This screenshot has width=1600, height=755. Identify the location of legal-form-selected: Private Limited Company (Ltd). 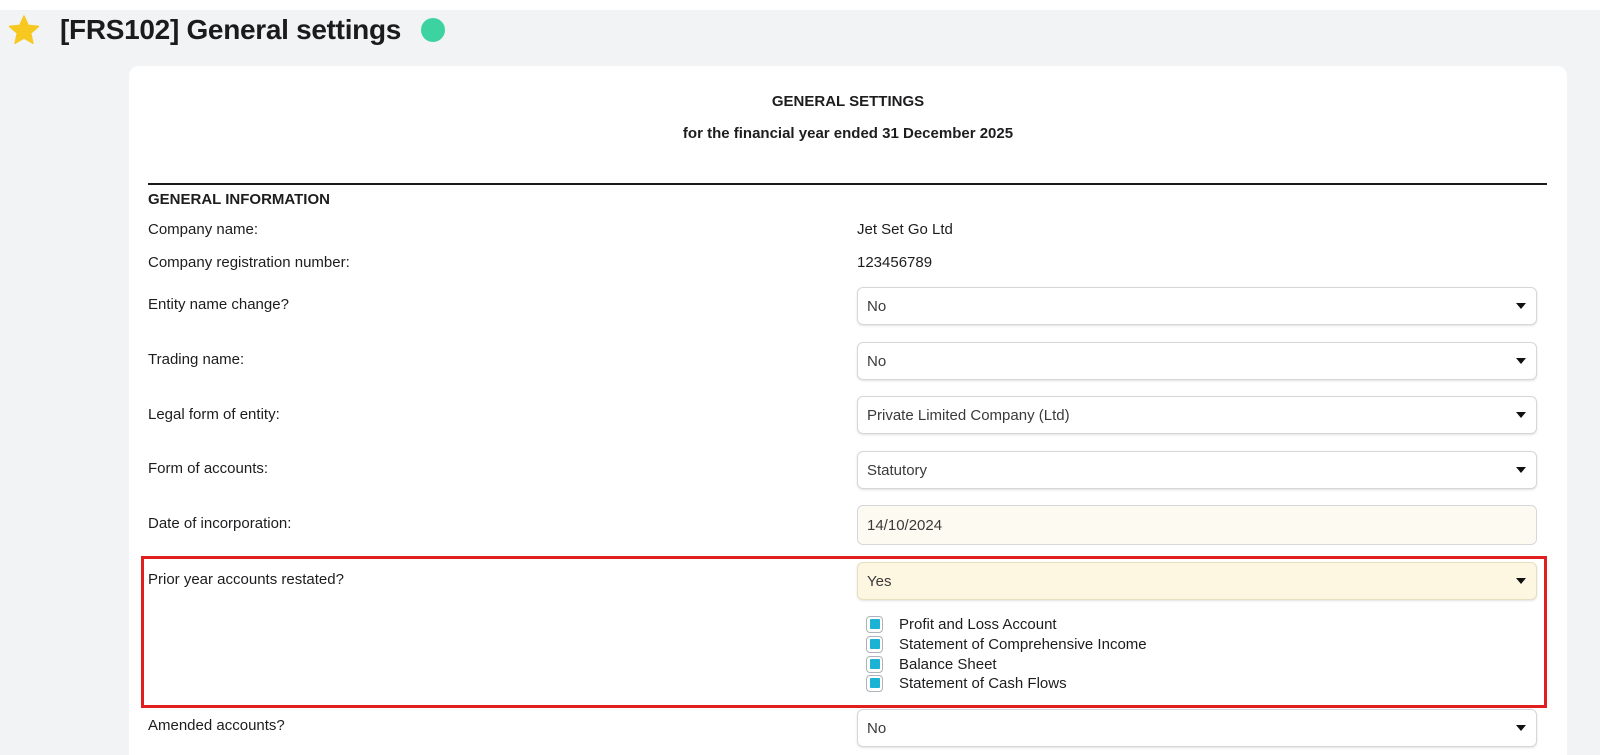
(968, 415).